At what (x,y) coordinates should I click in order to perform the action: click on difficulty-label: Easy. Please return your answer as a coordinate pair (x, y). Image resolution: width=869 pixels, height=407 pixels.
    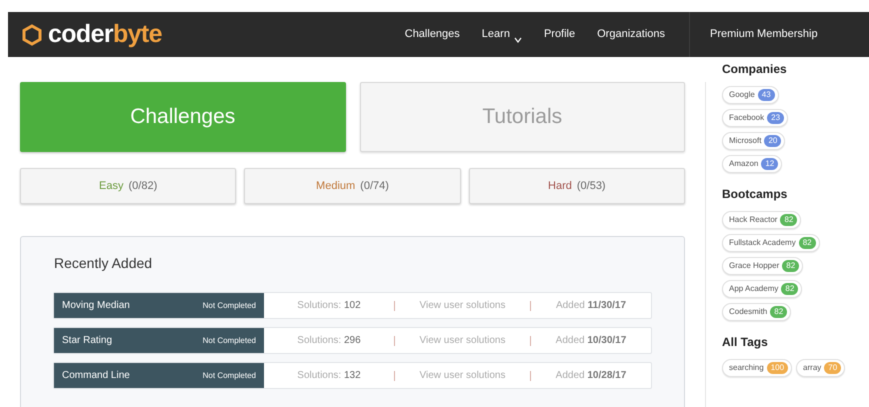
    Looking at the image, I should click on (111, 186).